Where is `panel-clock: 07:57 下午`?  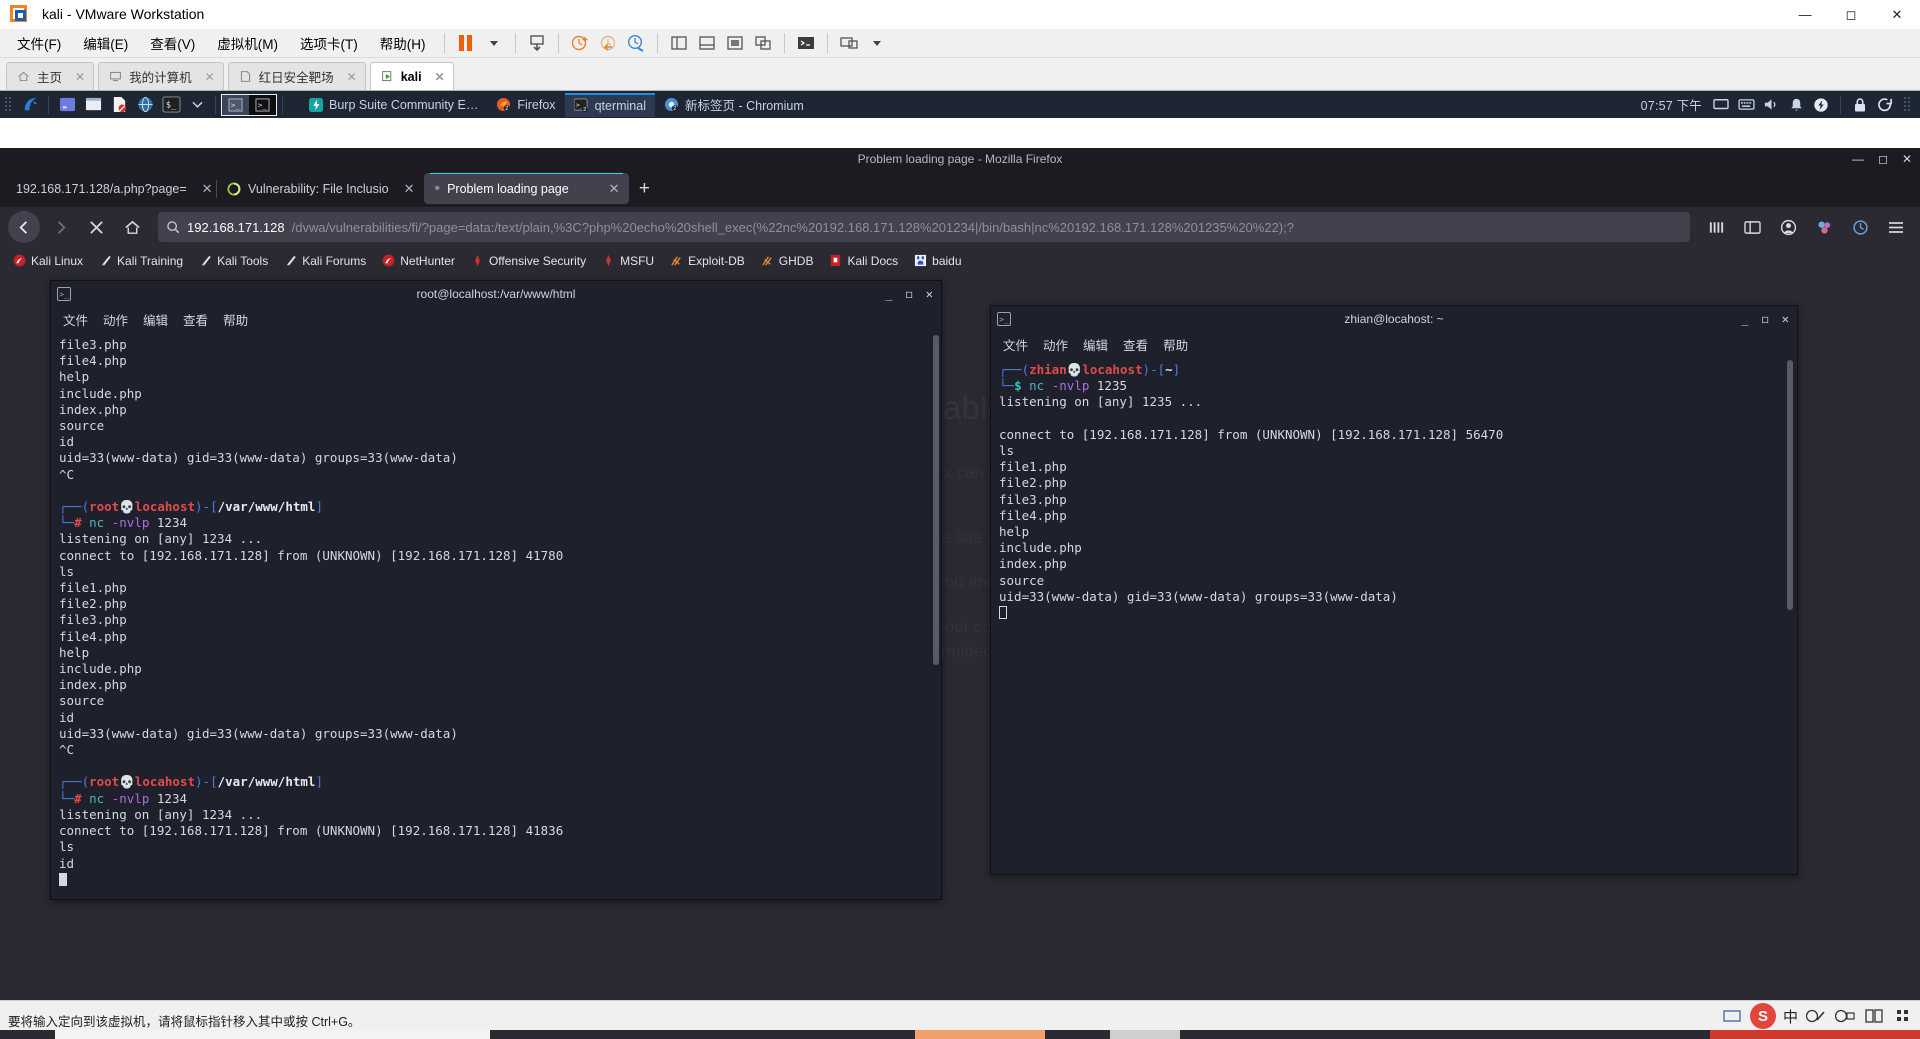
panel-clock: 07:57 下午 is located at coordinates (1671, 104).